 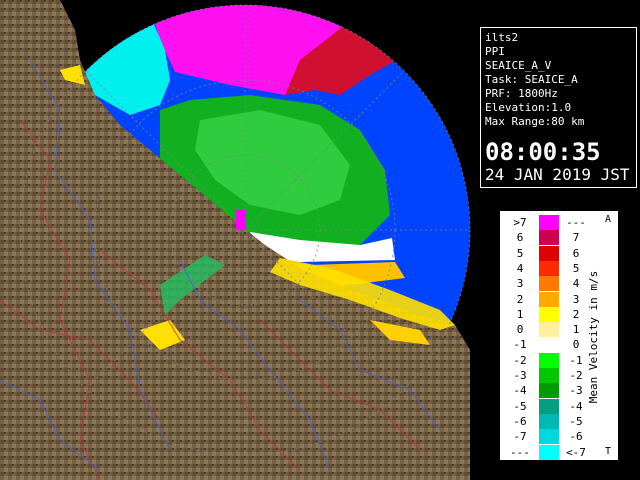 I want to click on legend-lower-value: 3, so click(x=520, y=284).